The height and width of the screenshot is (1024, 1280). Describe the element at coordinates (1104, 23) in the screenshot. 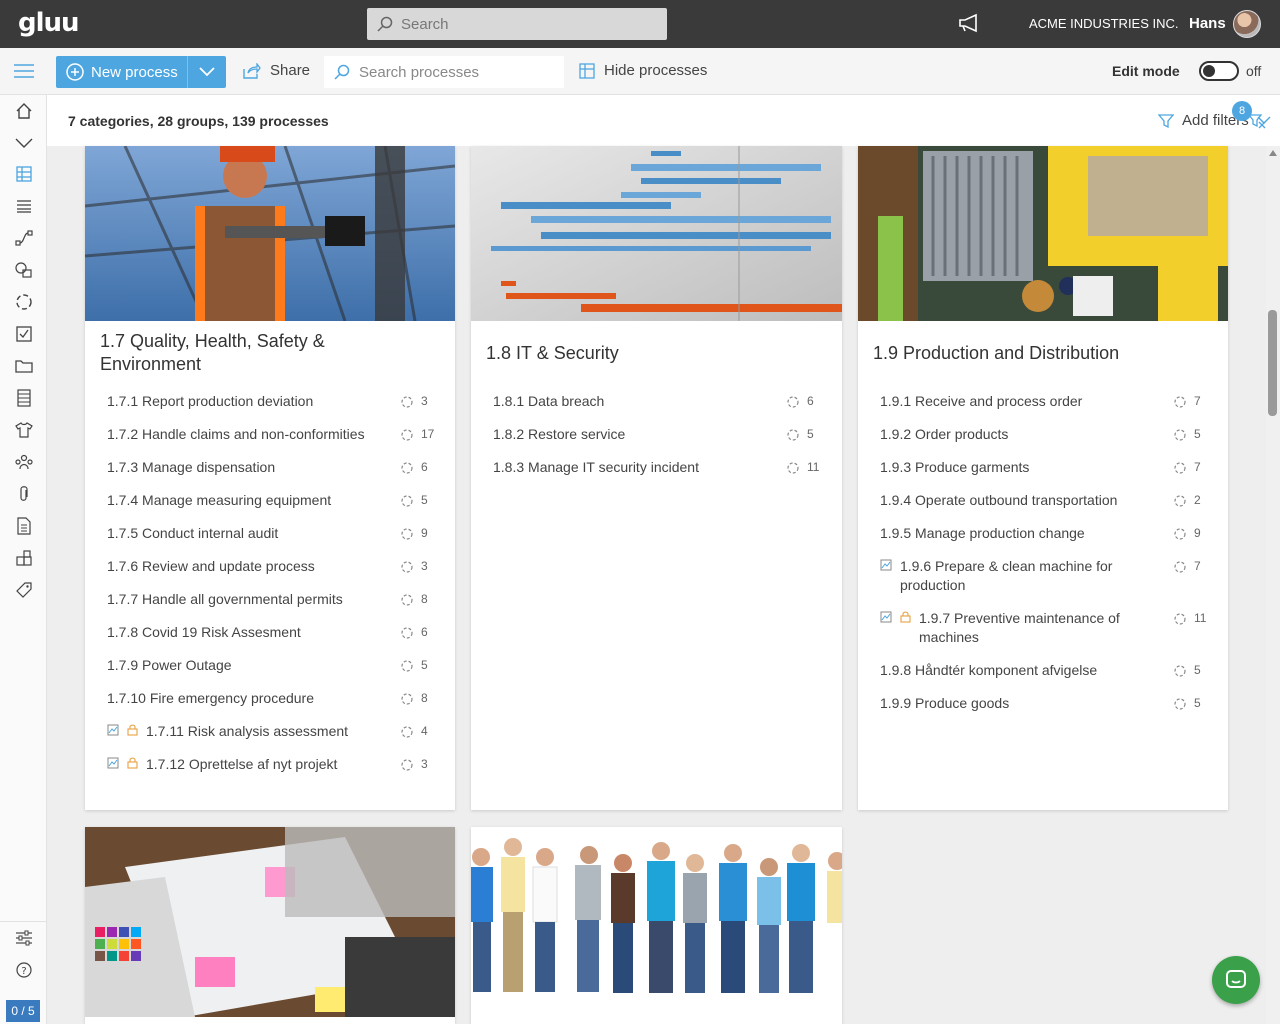

I see `company-name: ACME INDUSTRIES INC.` at that location.